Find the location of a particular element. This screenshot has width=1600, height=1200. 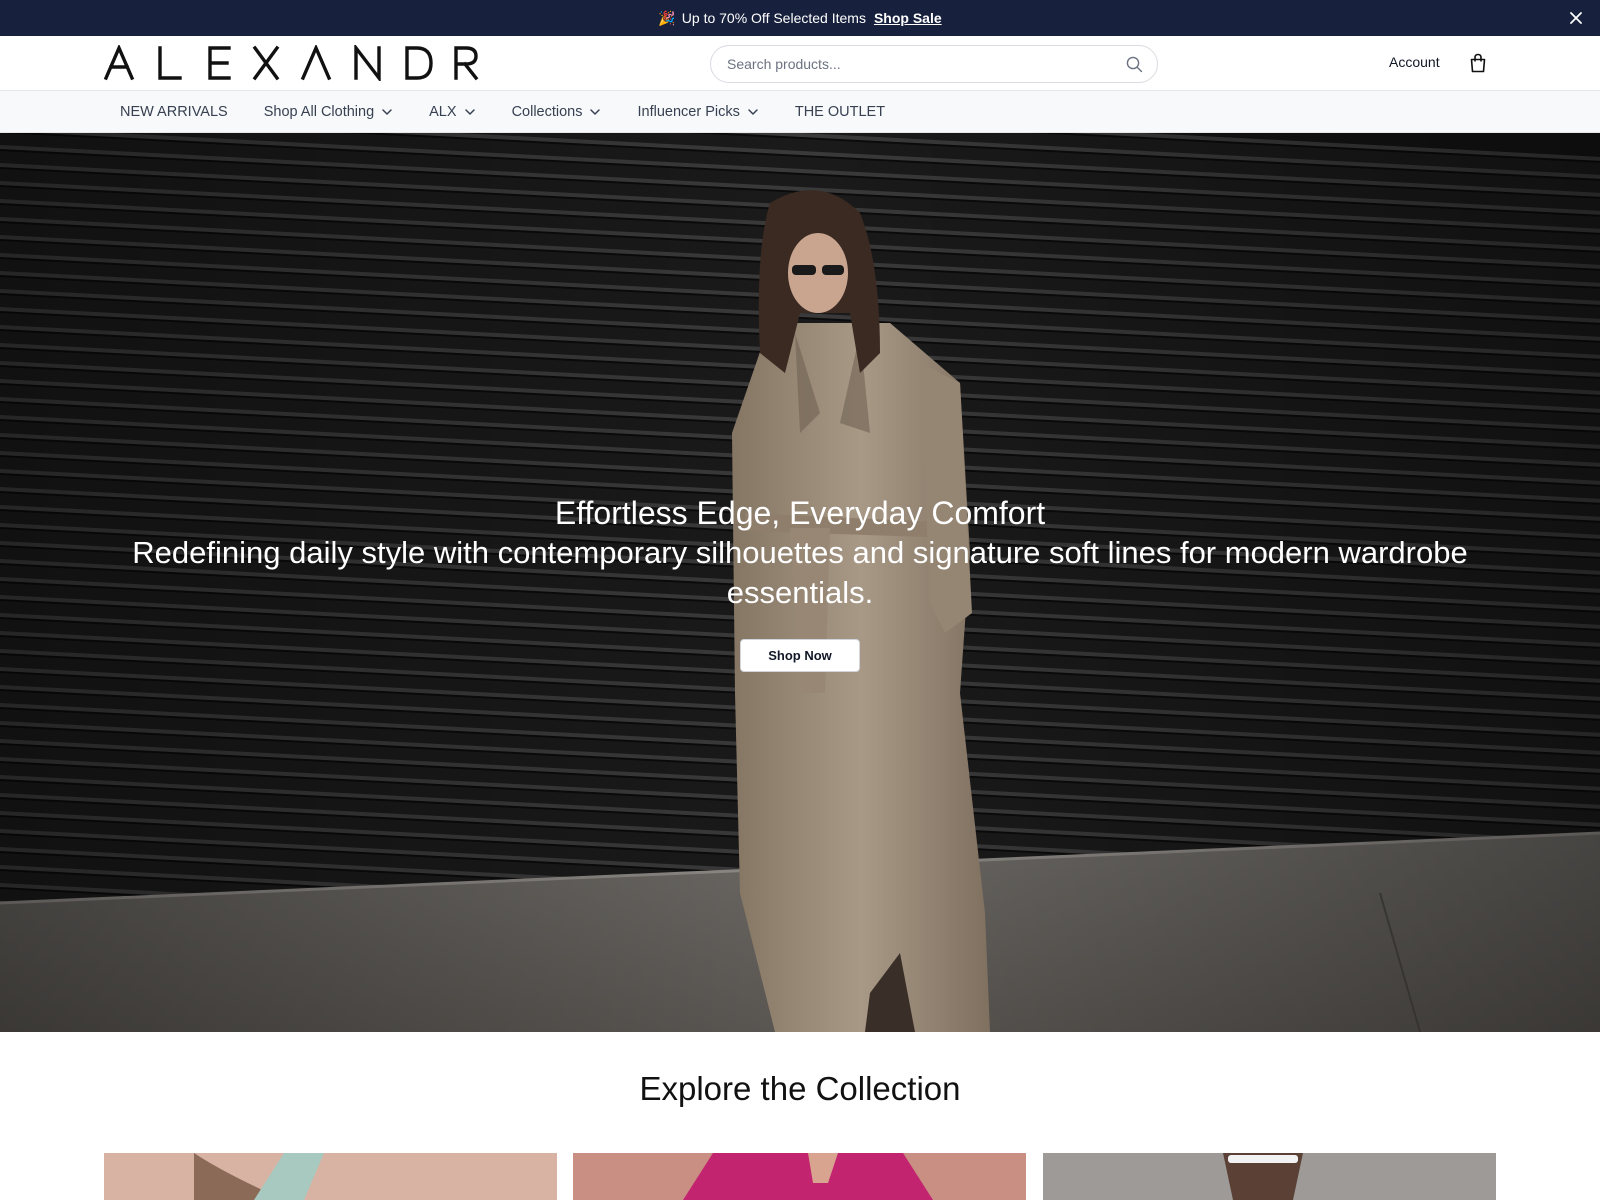

search-icon is located at coordinates (1134, 64).